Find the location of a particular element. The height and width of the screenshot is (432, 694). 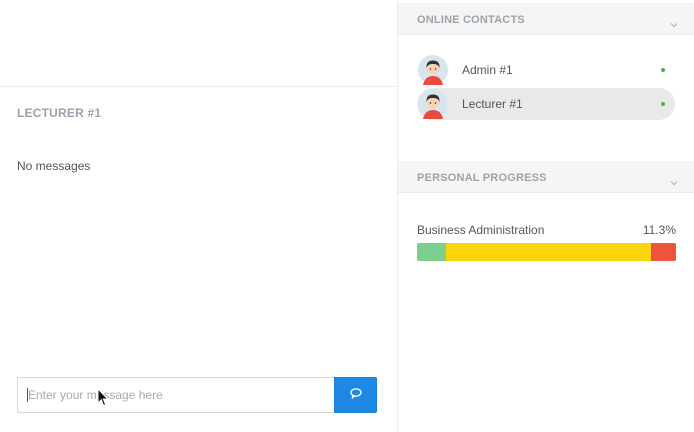

personal-progress-title: PERSONAL PROGRESS is located at coordinates (482, 178).